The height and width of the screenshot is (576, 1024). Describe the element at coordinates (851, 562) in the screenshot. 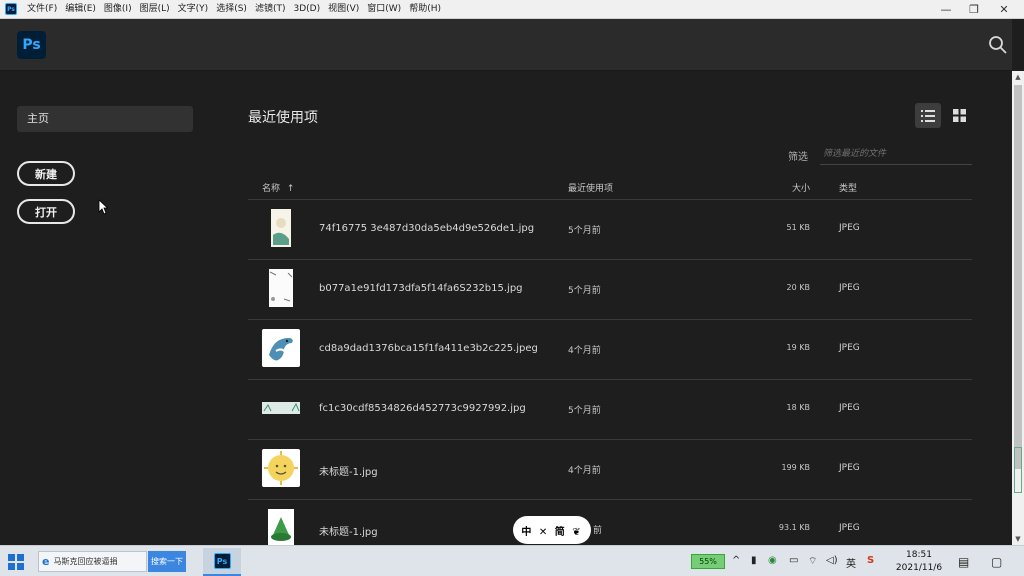

I see `ime-indicator: 英` at that location.